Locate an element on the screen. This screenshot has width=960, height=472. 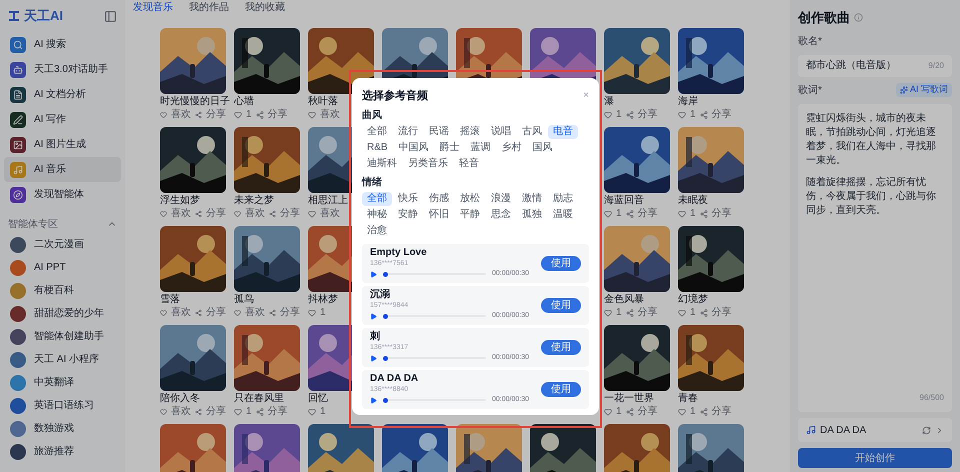
song-title: 青春 is located at coordinates (711, 398).